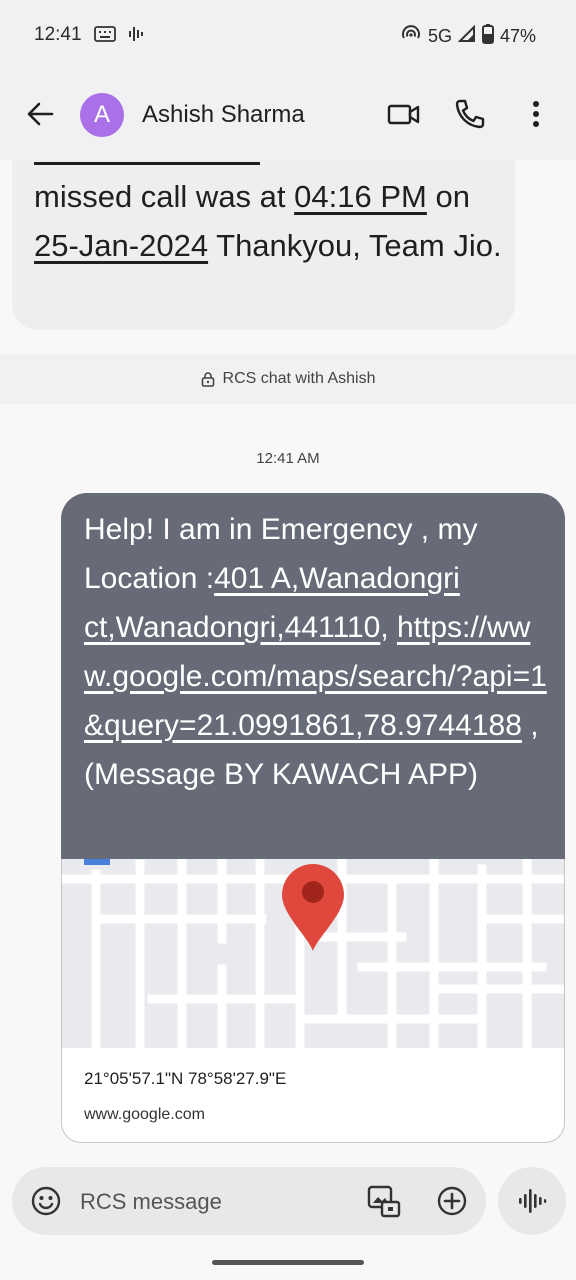  What do you see at coordinates (121, 245) in the screenshot?
I see `date-link: 25-Jan-2024` at bounding box center [121, 245].